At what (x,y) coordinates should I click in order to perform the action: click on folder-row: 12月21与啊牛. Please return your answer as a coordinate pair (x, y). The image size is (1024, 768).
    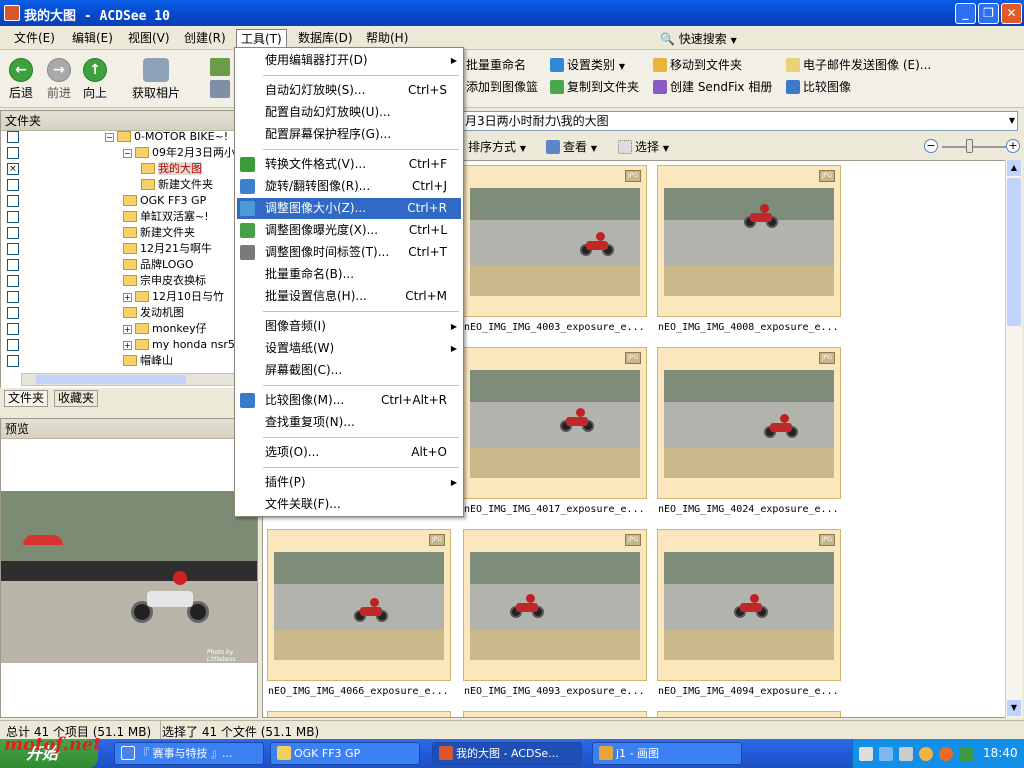
    Looking at the image, I should click on (129, 249).